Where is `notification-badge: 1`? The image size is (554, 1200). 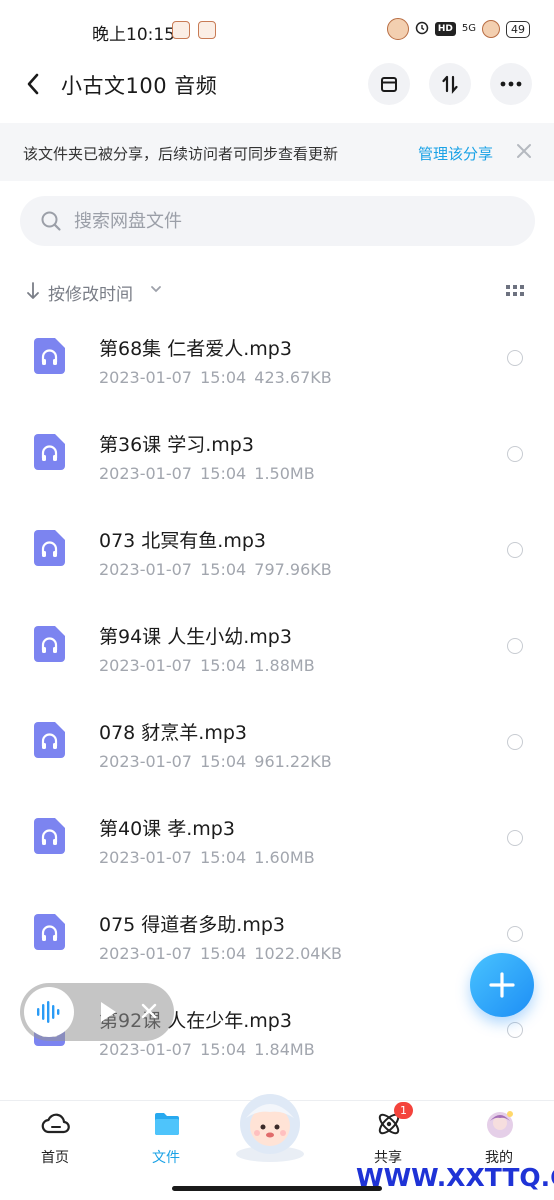
notification-badge: 1 is located at coordinates (403, 1110).